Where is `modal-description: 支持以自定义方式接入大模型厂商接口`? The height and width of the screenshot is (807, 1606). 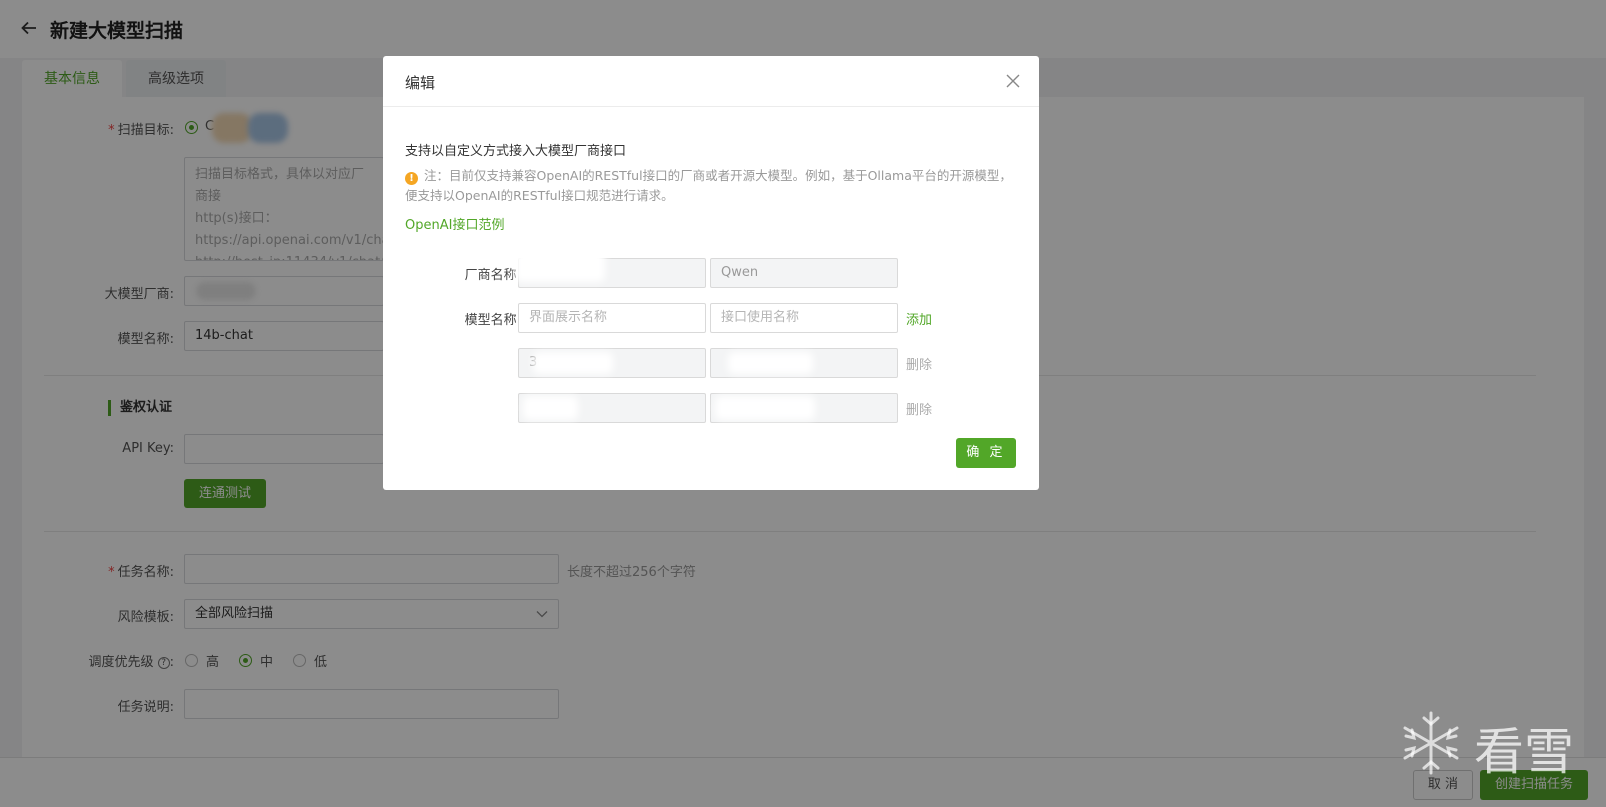 modal-description: 支持以自定义方式接入大模型厂商接口 is located at coordinates (516, 151).